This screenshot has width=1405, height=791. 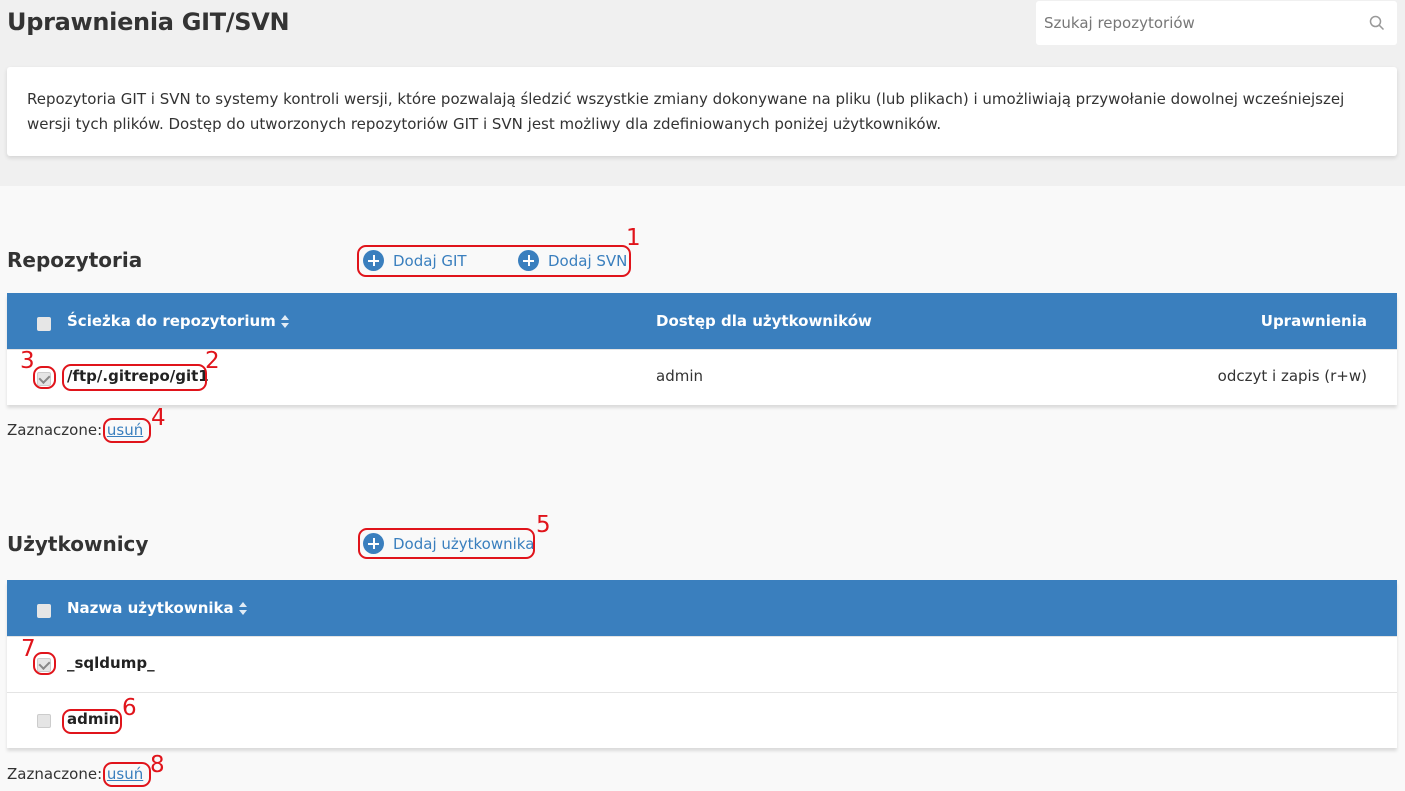 What do you see at coordinates (1313, 321) in the screenshot?
I see `column-header-permissions: Uprawnienia` at bounding box center [1313, 321].